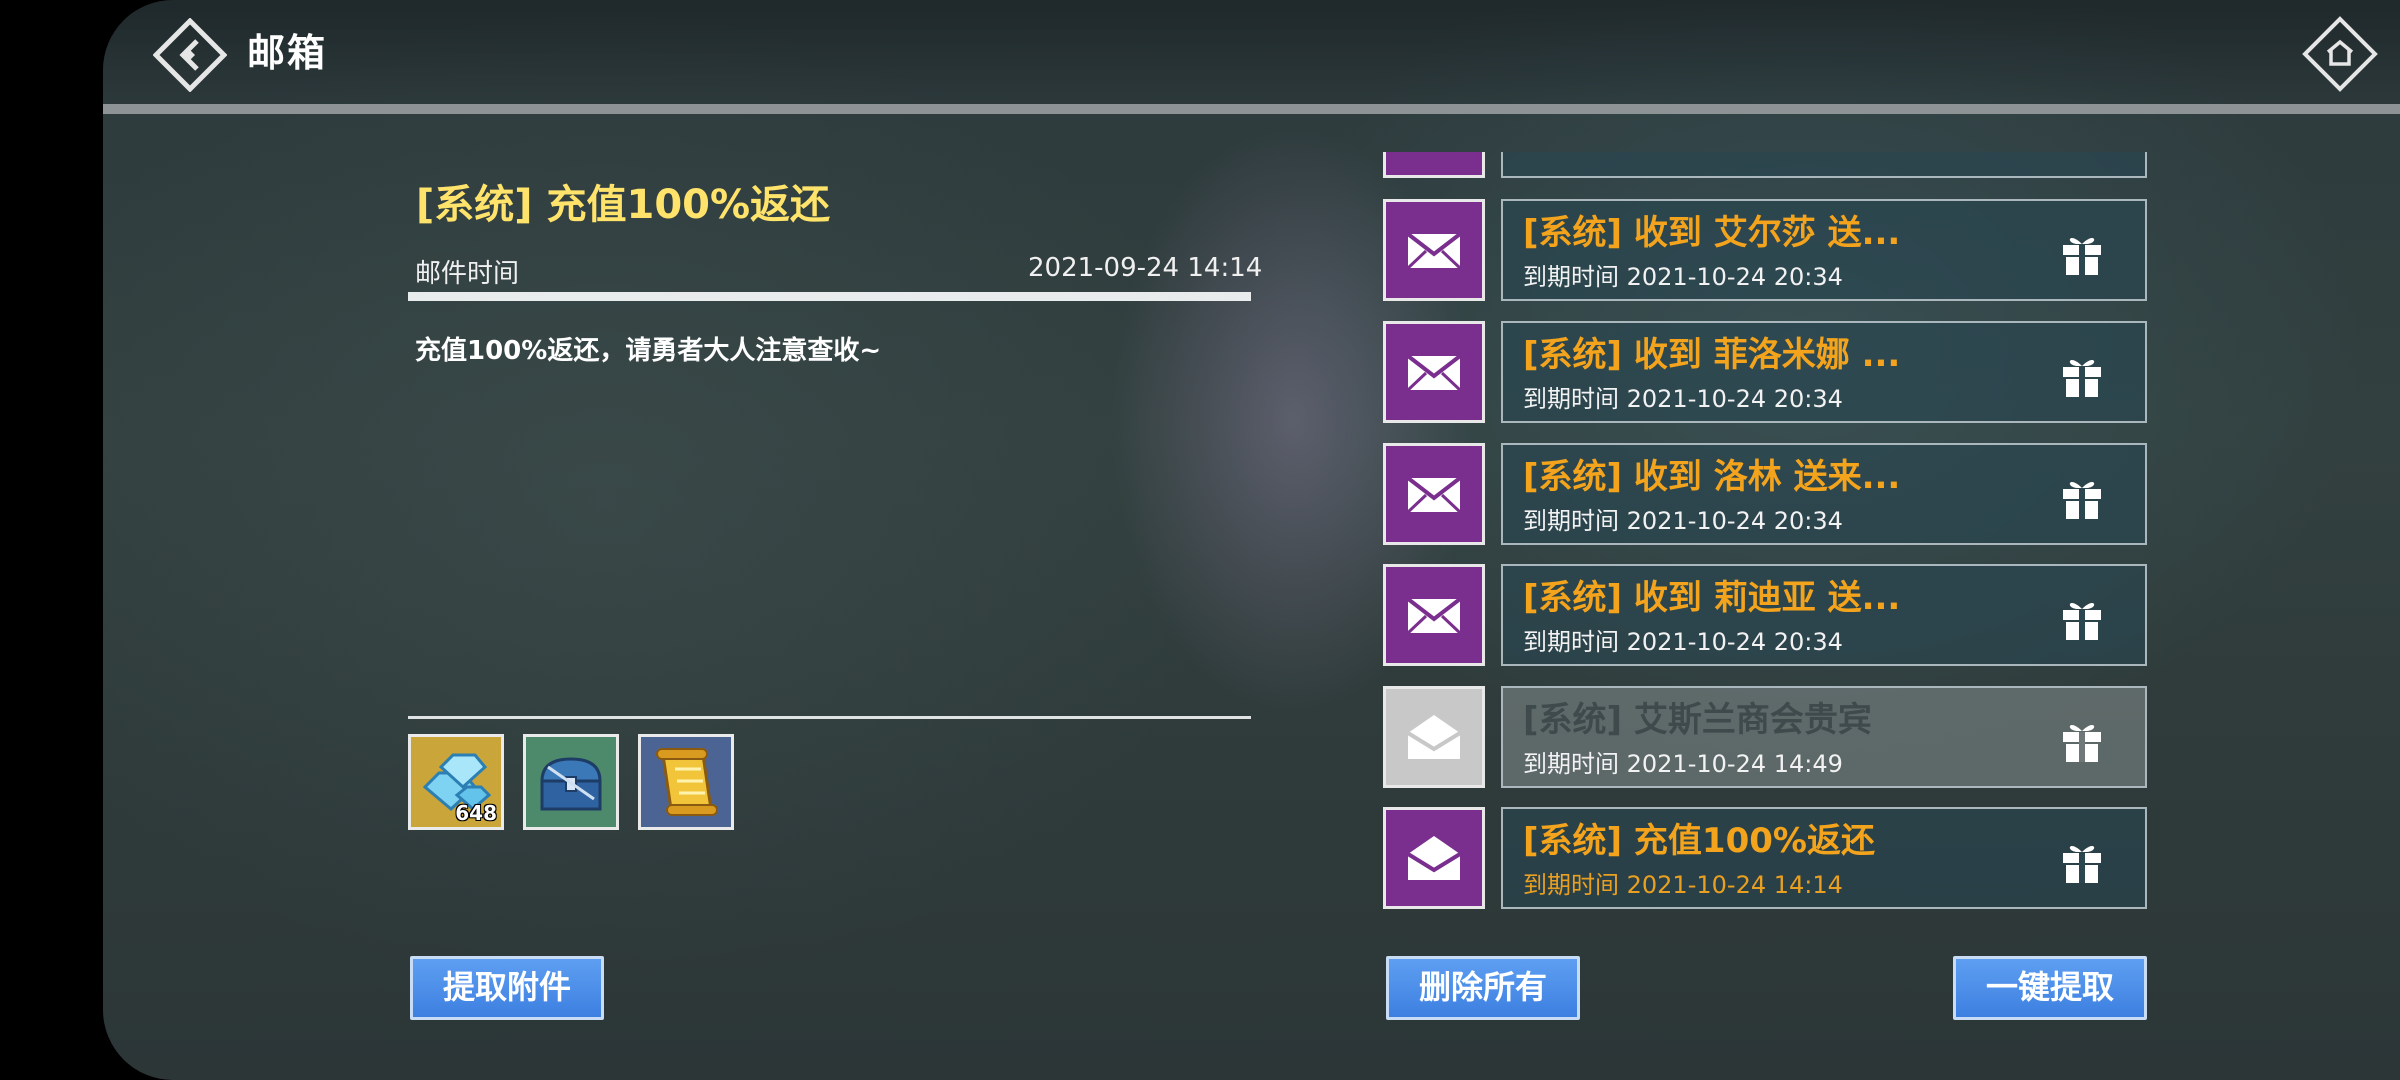 The height and width of the screenshot is (1080, 2400). I want to click on chest-icon, so click(571, 784).